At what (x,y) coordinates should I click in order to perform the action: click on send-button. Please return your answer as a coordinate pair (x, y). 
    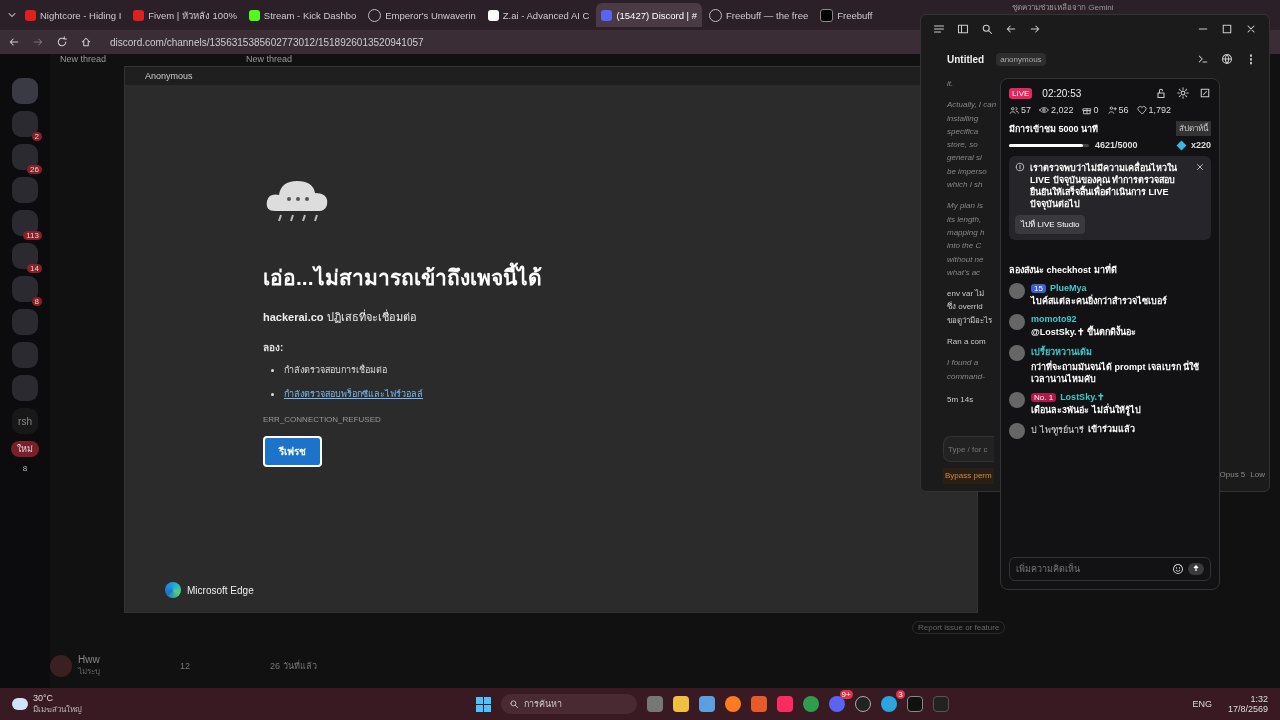
    Looking at the image, I should click on (1196, 569).